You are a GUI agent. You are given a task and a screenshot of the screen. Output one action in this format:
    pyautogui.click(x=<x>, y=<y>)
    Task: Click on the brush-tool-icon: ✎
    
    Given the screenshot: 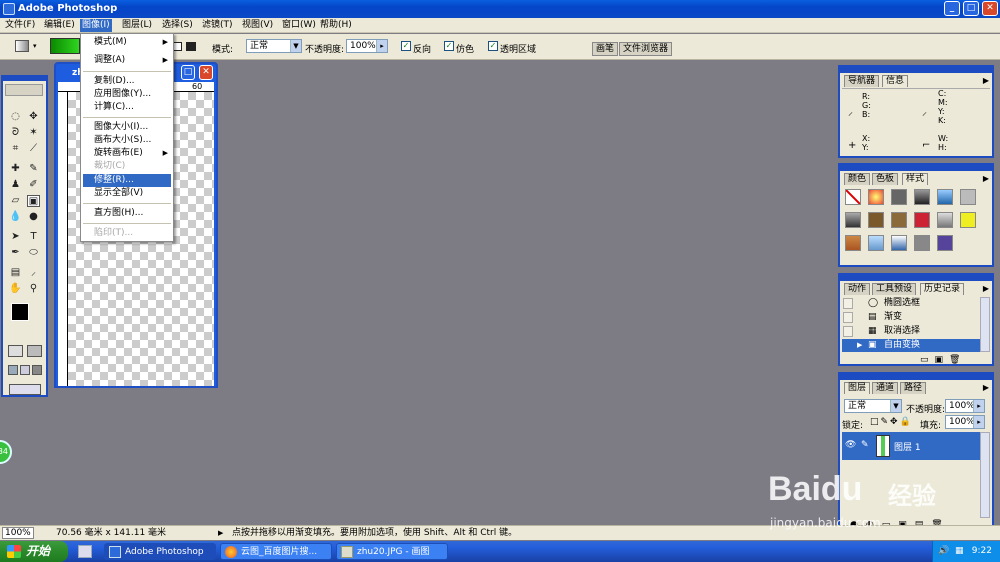 What is the action you would take?
    pyautogui.click(x=33, y=169)
    